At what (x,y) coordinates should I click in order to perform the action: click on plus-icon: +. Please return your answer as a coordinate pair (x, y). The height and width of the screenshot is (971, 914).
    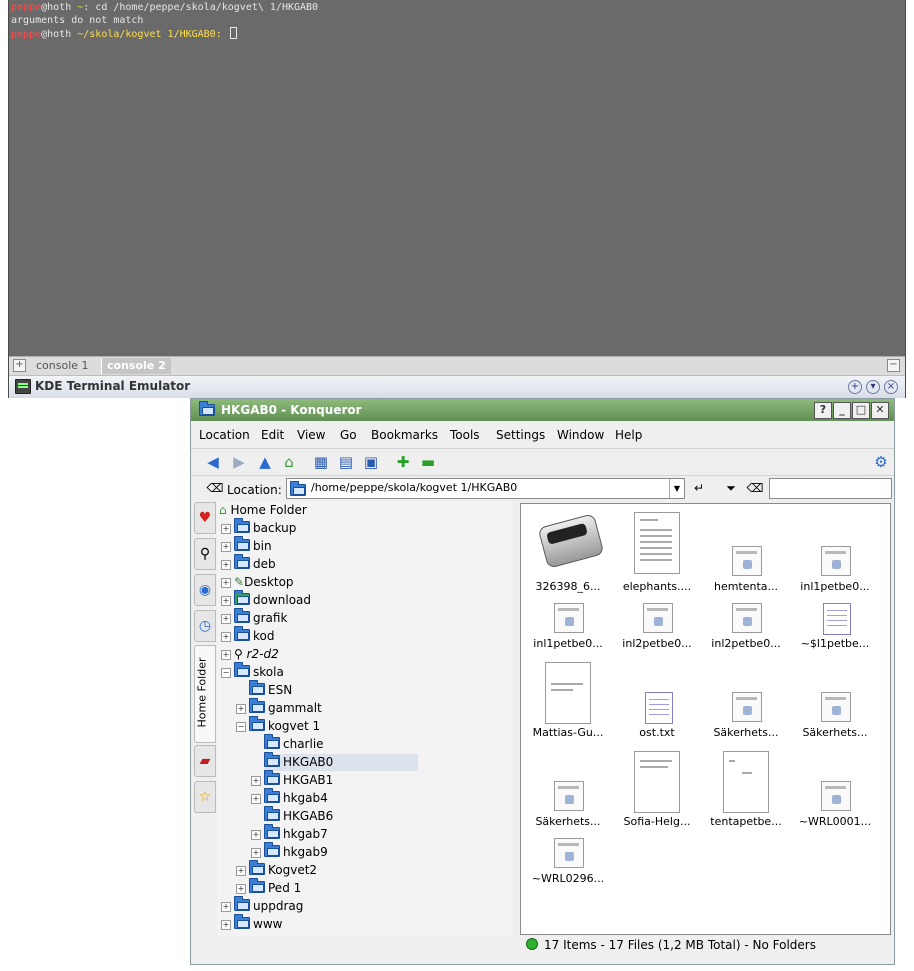
    Looking at the image, I should click on (855, 387).